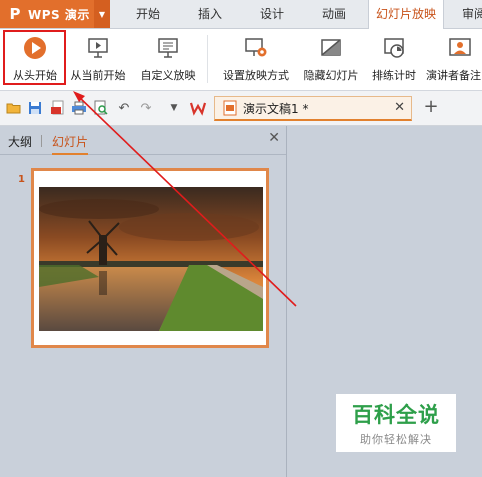 The height and width of the screenshot is (477, 482). I want to click on tab-slides: 幻灯片, so click(70, 144).